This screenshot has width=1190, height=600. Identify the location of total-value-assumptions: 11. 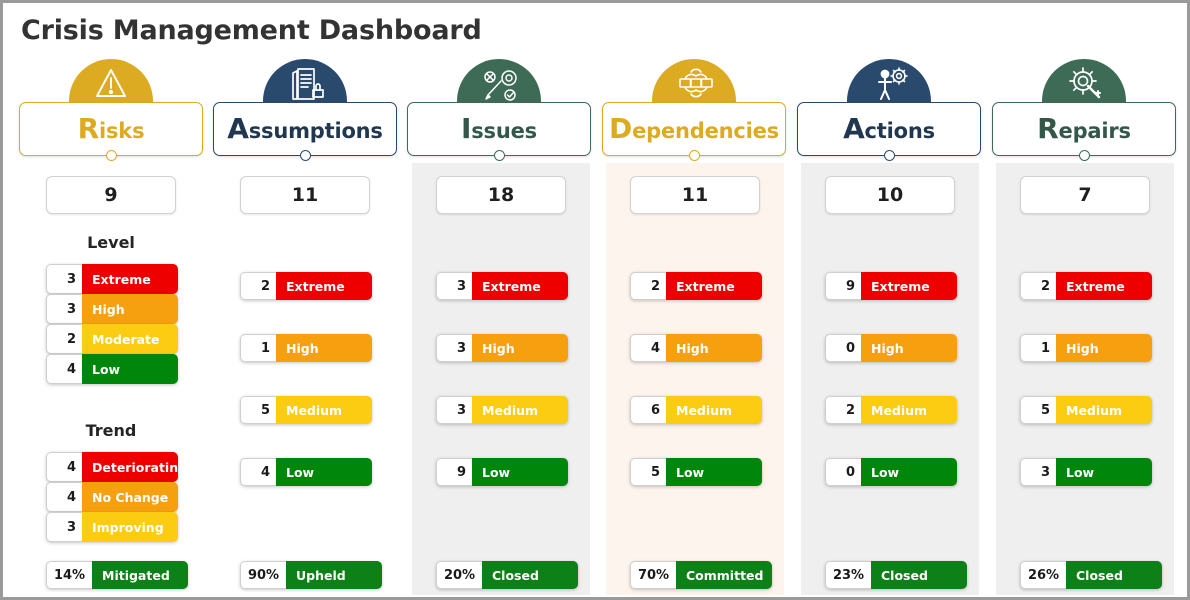
(305, 195).